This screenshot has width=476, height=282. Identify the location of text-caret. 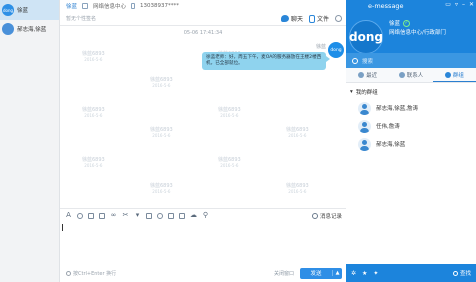
(62, 227).